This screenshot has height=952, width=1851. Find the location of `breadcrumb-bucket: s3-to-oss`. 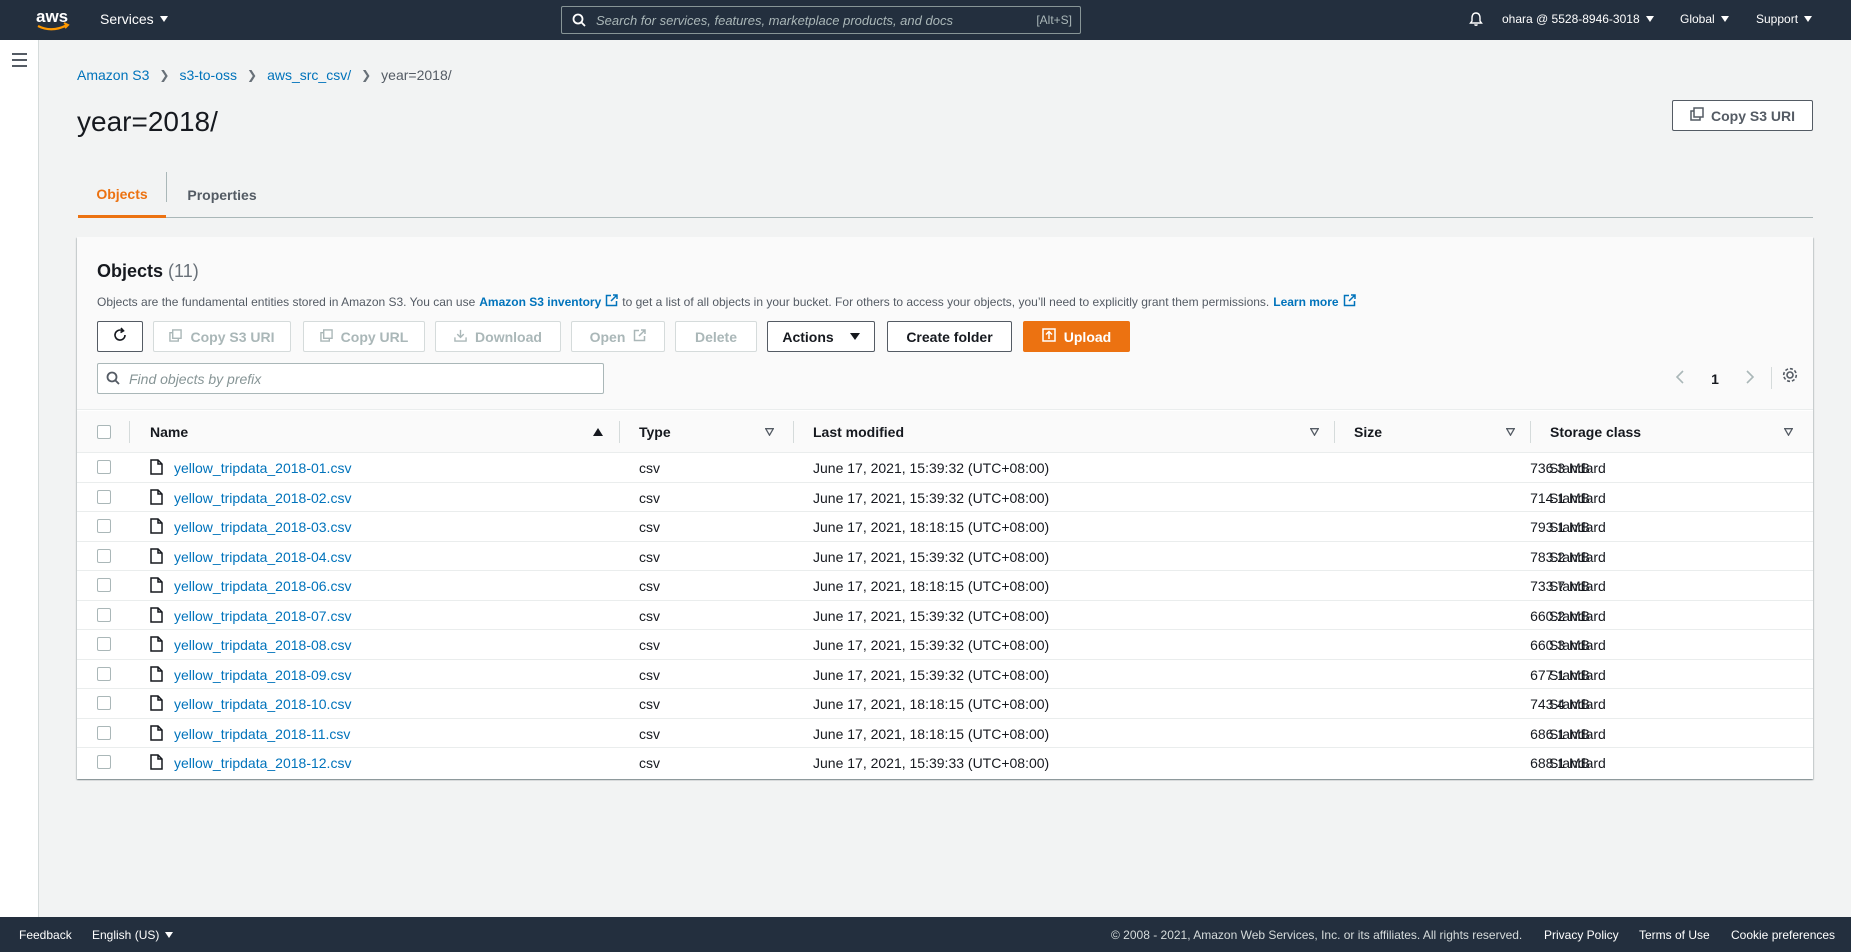

breadcrumb-bucket: s3-to-oss is located at coordinates (208, 75).